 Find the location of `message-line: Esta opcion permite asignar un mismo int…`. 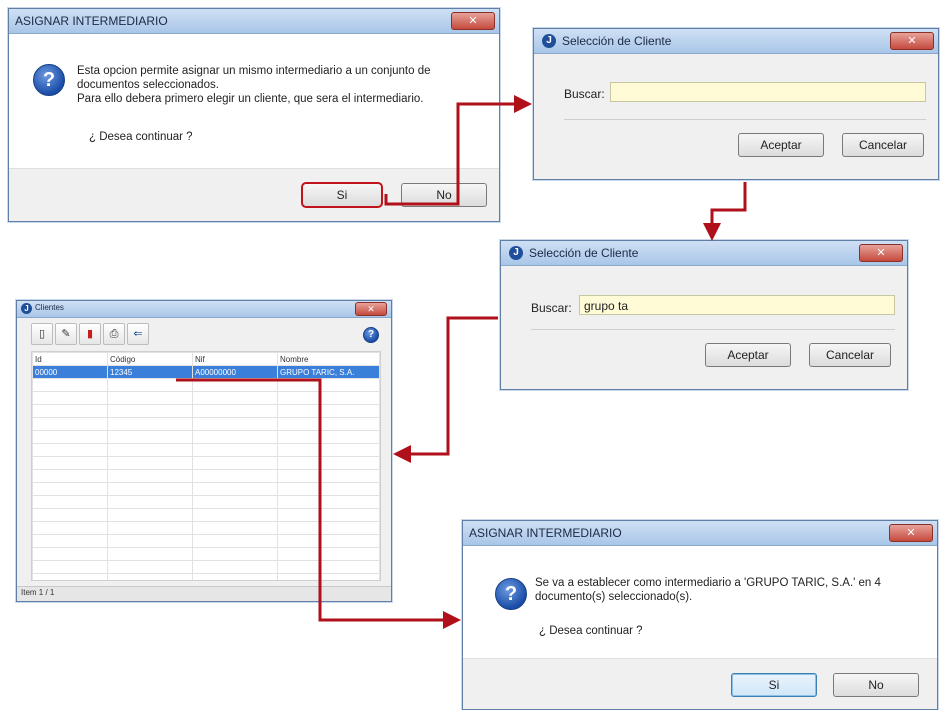

message-line: Esta opcion permite asignar un mismo int… is located at coordinates (254, 71).